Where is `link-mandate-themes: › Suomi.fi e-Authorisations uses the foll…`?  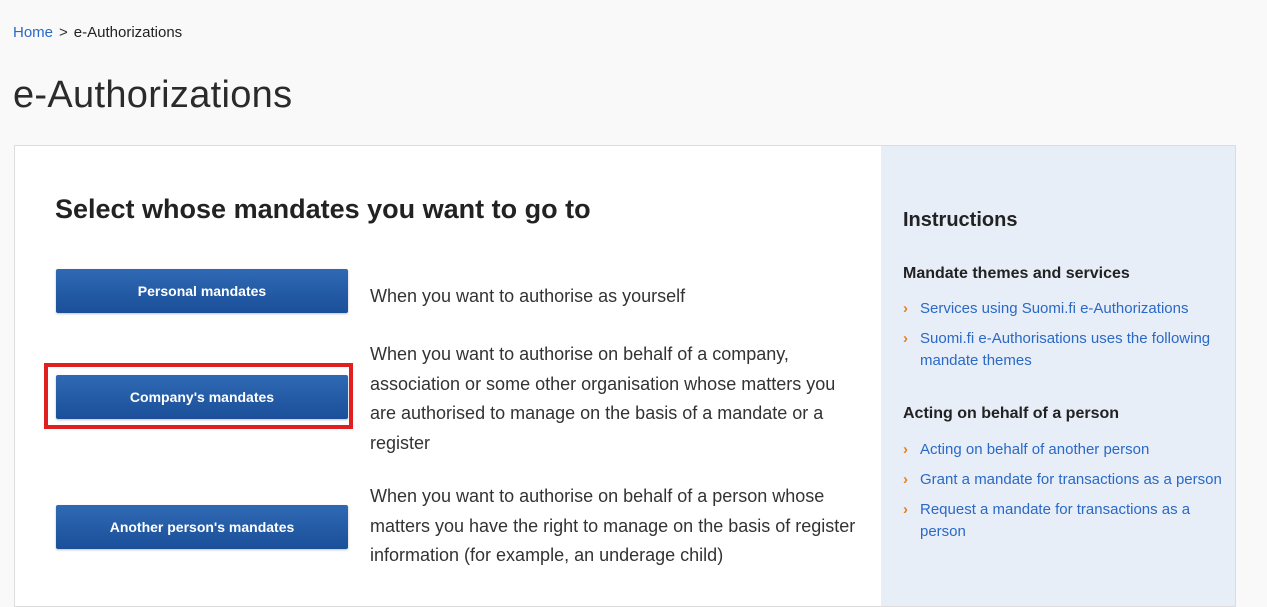
link-mandate-themes: › Suomi.fi e-Authorisations uses the foll… is located at coordinates (1065, 350).